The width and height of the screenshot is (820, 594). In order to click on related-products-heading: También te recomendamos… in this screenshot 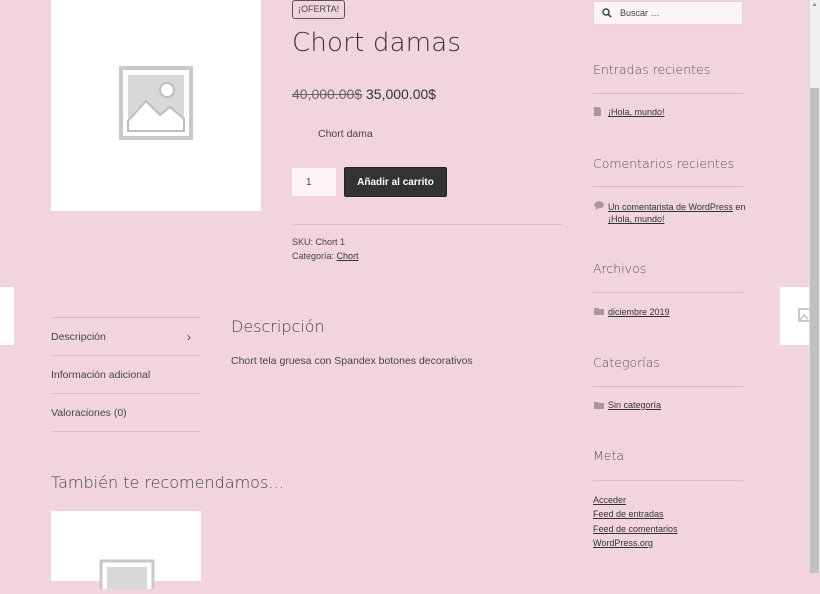, I will do `click(168, 482)`.